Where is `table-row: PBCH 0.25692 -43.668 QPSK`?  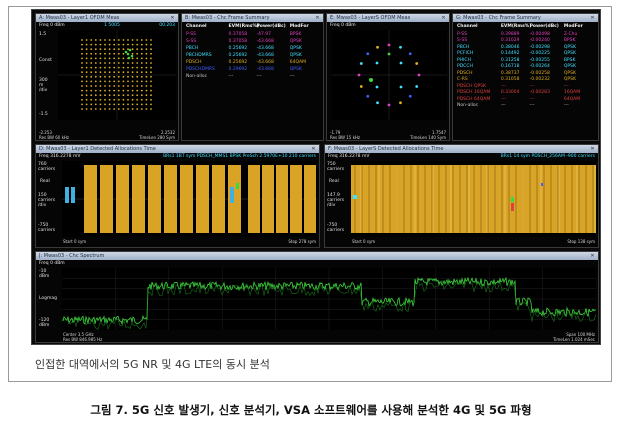
table-row: PBCH 0.25692 -43.668 QPSK is located at coordinates (252, 48).